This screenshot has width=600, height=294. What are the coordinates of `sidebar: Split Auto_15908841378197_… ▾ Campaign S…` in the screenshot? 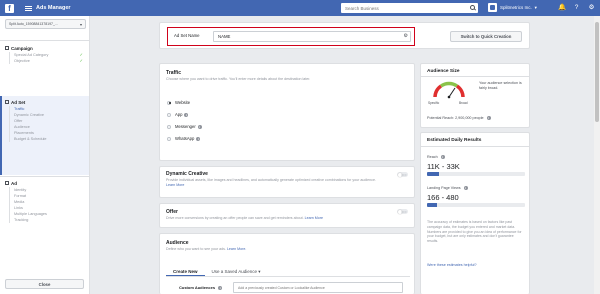 It's located at (45, 155).